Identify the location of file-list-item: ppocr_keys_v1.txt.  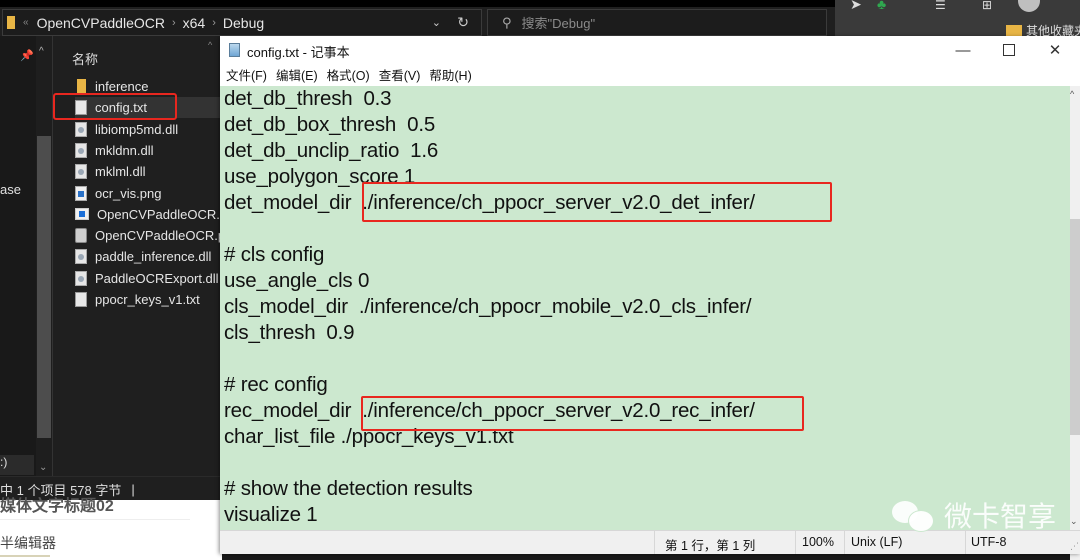
(155, 299).